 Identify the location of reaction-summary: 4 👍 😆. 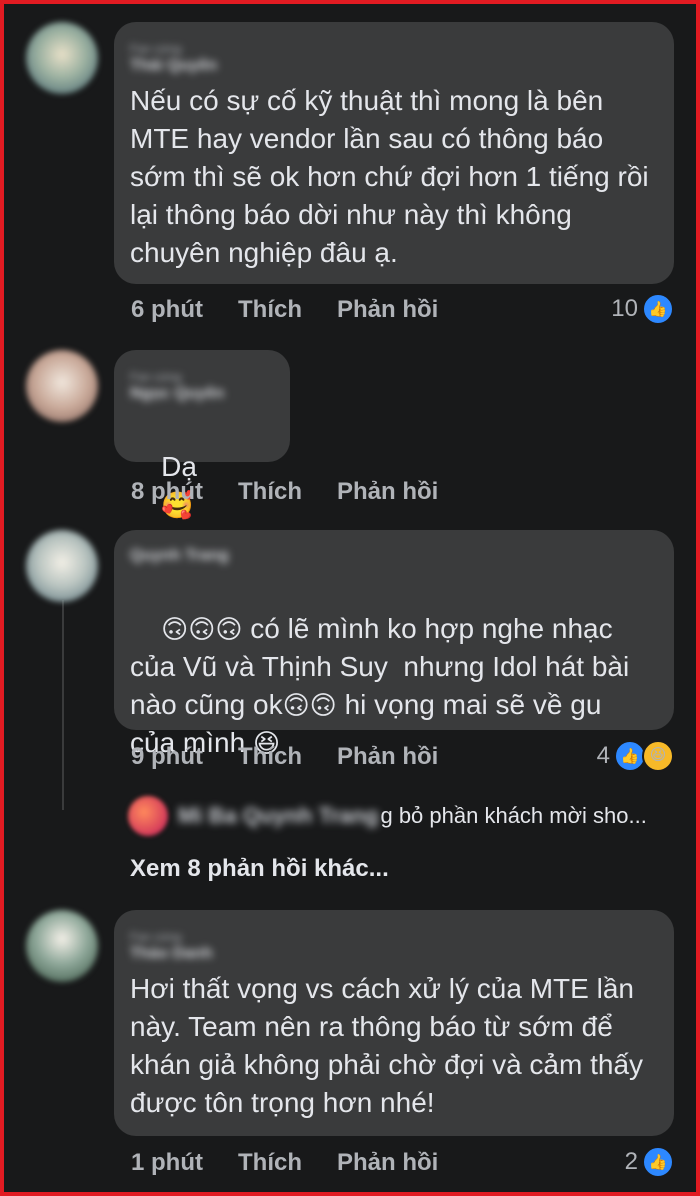
(635, 756).